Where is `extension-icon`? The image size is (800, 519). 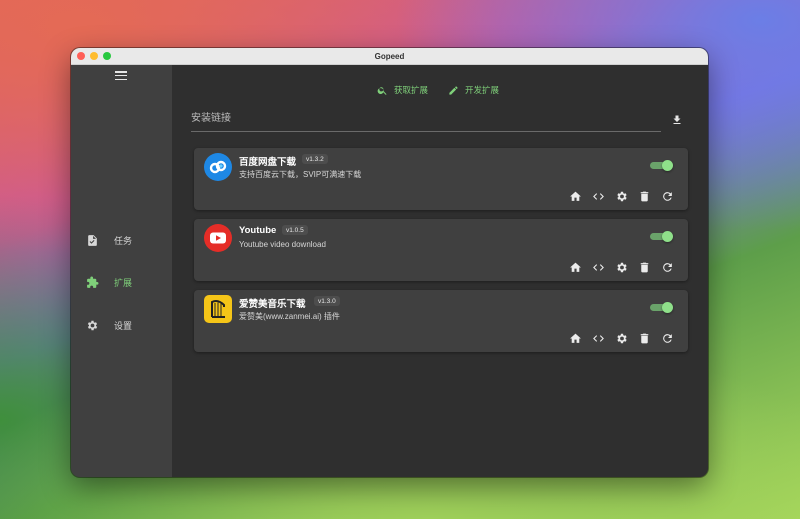 extension-icon is located at coordinates (92, 282).